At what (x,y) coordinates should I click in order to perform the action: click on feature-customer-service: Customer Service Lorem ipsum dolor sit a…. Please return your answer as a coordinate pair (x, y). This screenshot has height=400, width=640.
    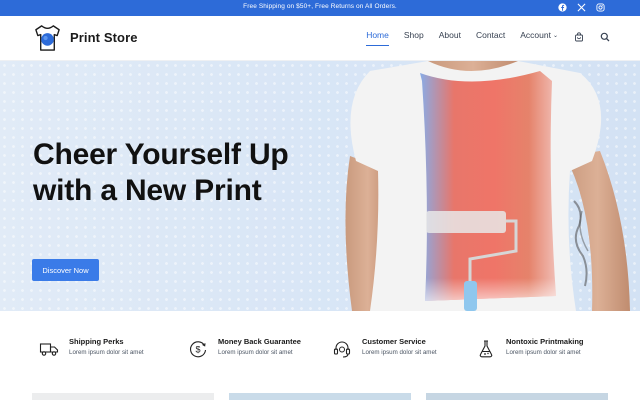
    Looking at the image, I should click on (384, 348).